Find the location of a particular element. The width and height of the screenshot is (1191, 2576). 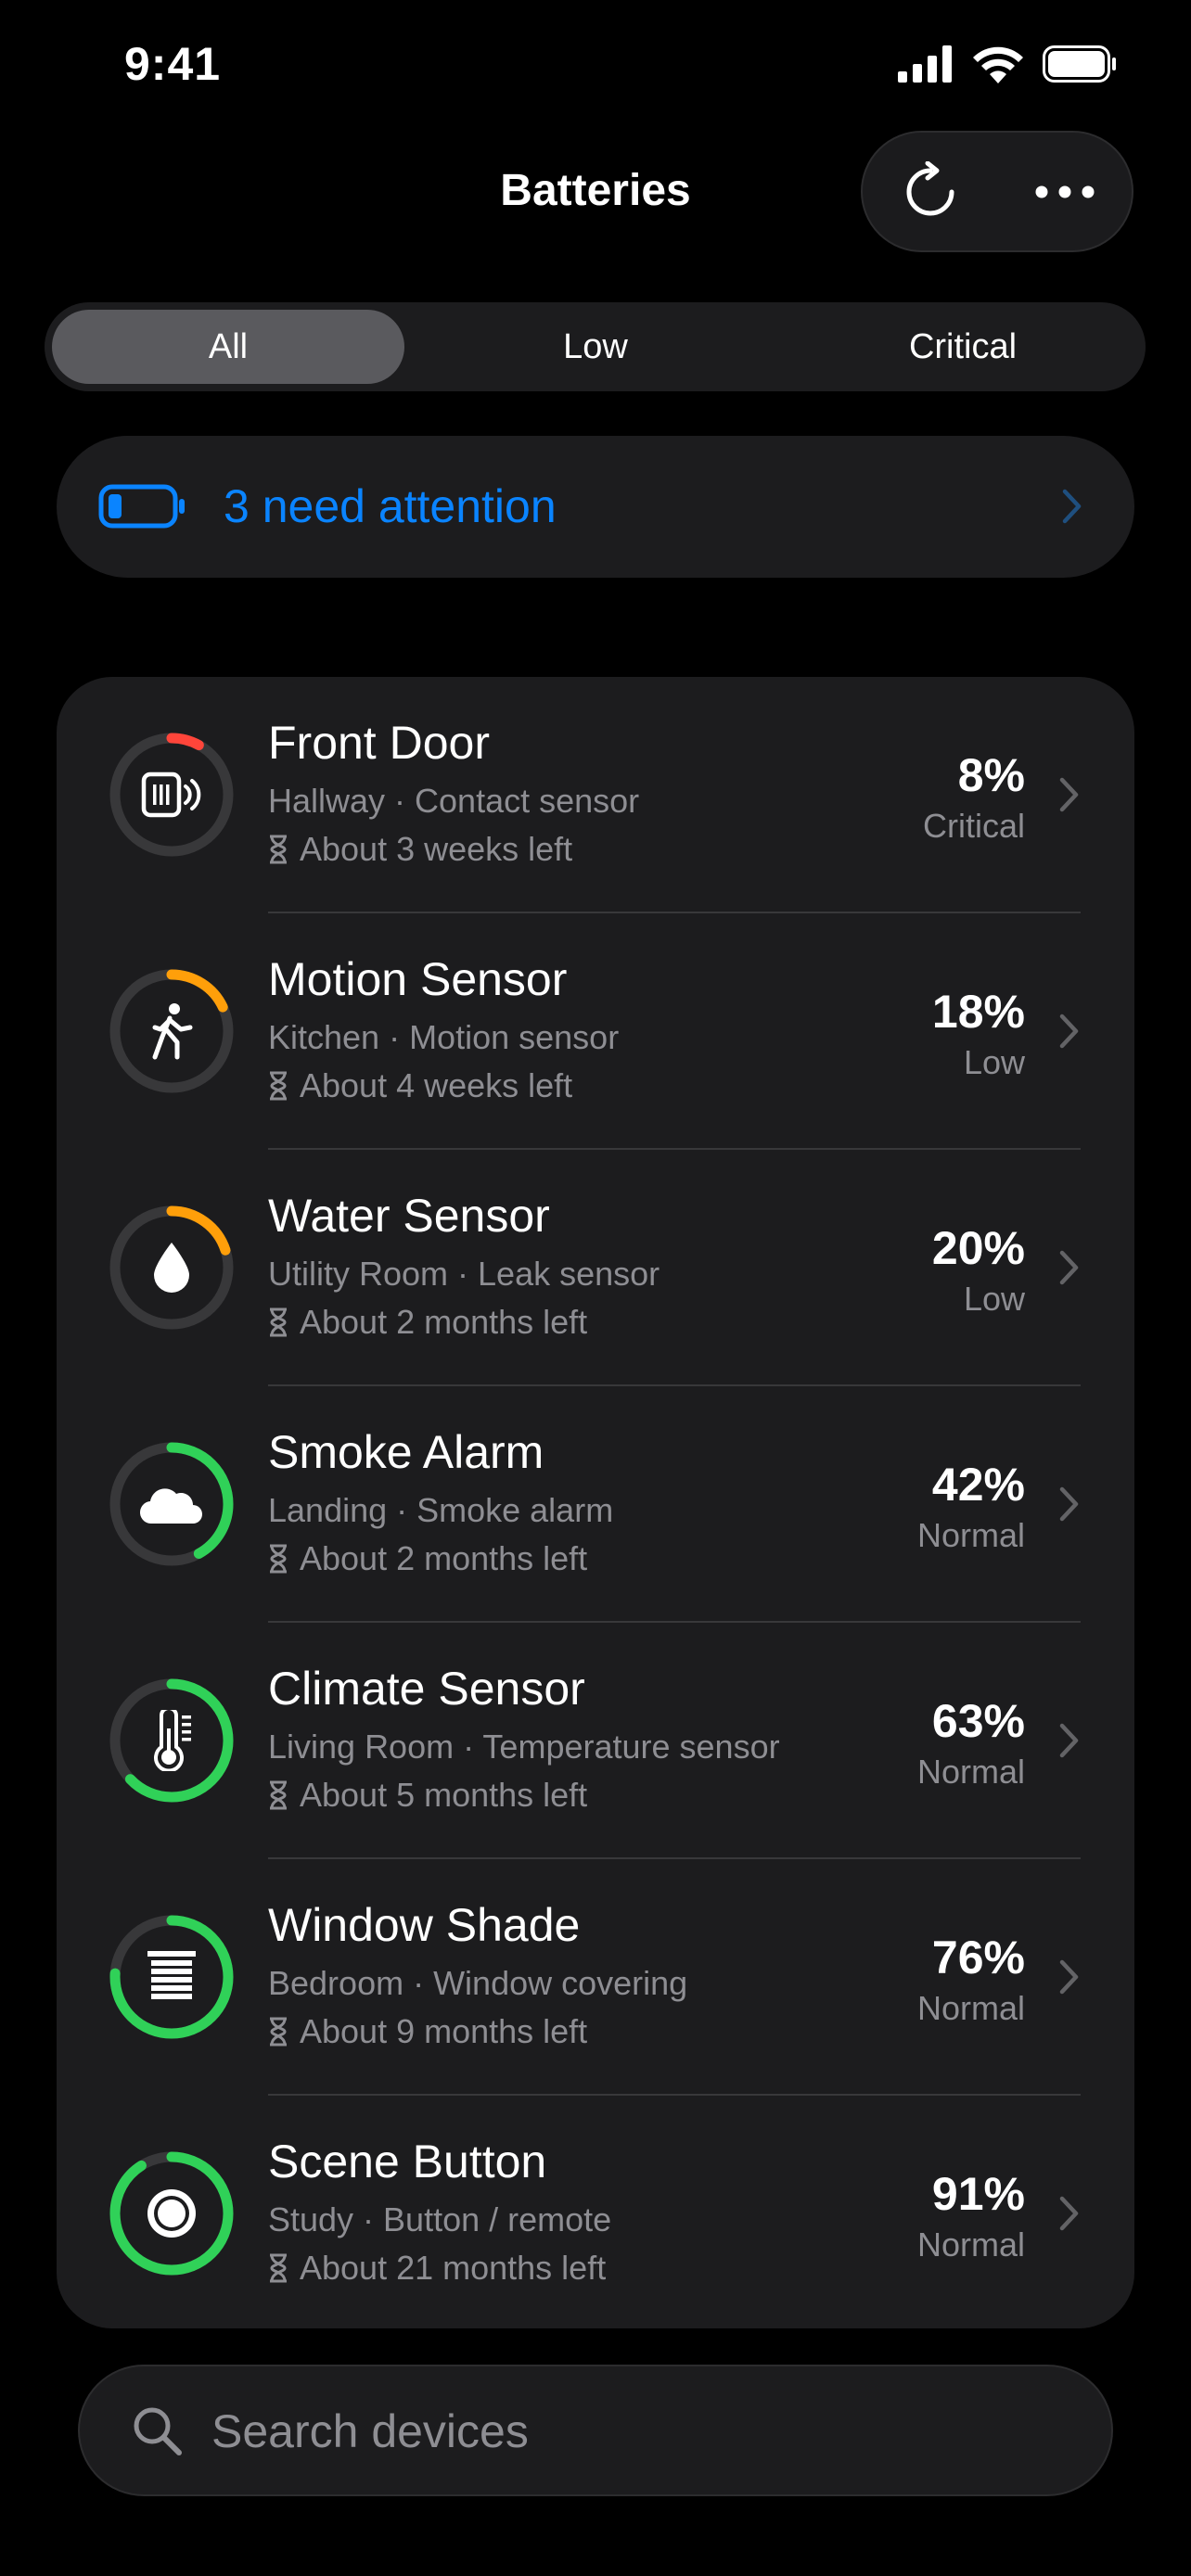

device-name: Climate Sensor is located at coordinates (426, 1689).